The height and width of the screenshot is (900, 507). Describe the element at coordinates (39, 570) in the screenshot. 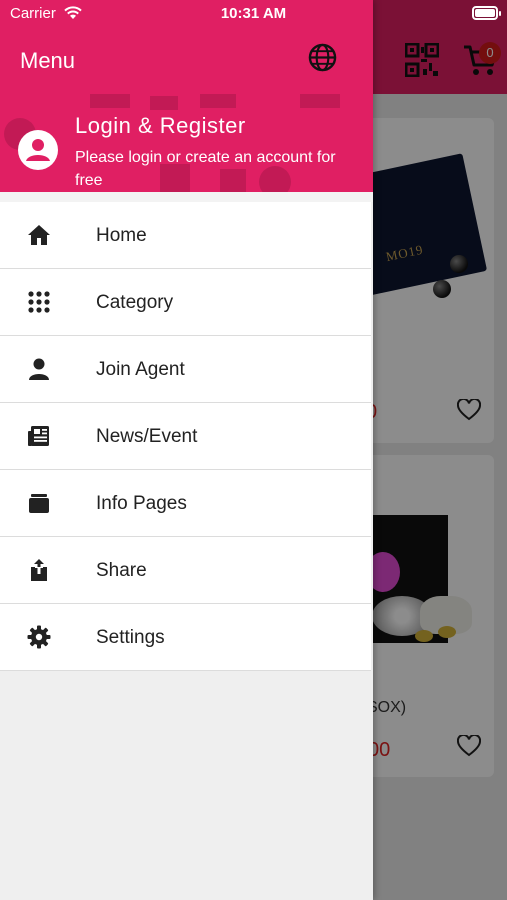

I see `share-icon` at that location.